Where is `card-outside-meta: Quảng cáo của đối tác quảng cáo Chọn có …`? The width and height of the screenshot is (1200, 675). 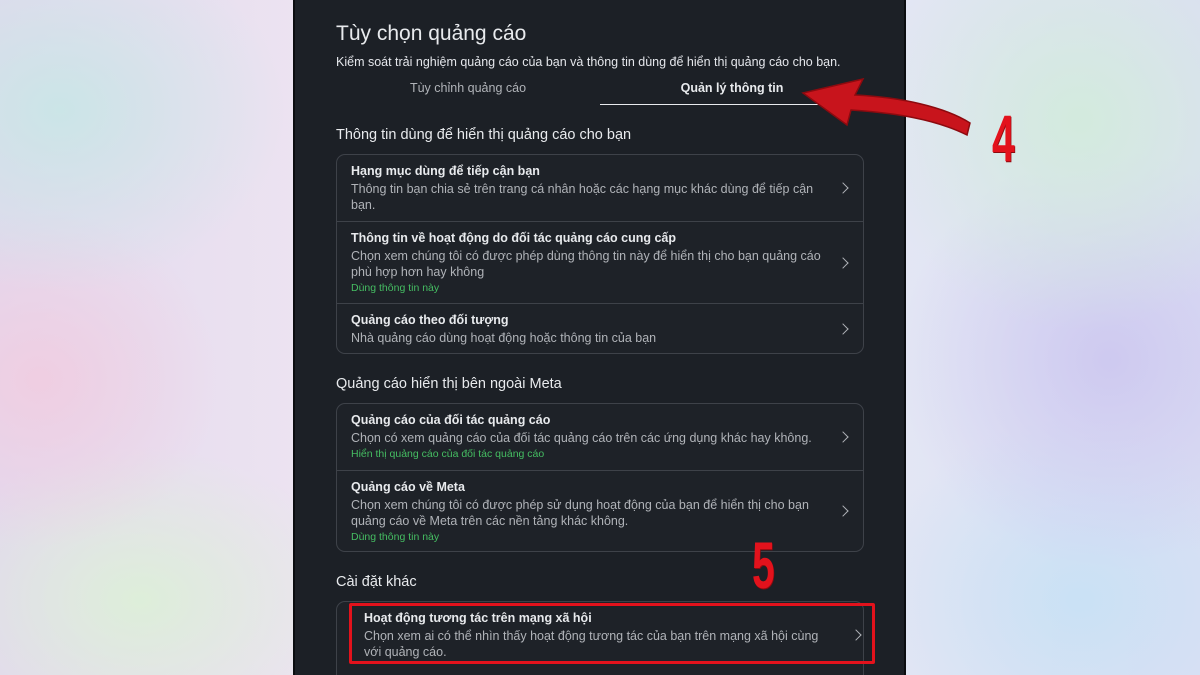
card-outside-meta: Quảng cáo của đối tác quảng cáo Chọn có … is located at coordinates (600, 477).